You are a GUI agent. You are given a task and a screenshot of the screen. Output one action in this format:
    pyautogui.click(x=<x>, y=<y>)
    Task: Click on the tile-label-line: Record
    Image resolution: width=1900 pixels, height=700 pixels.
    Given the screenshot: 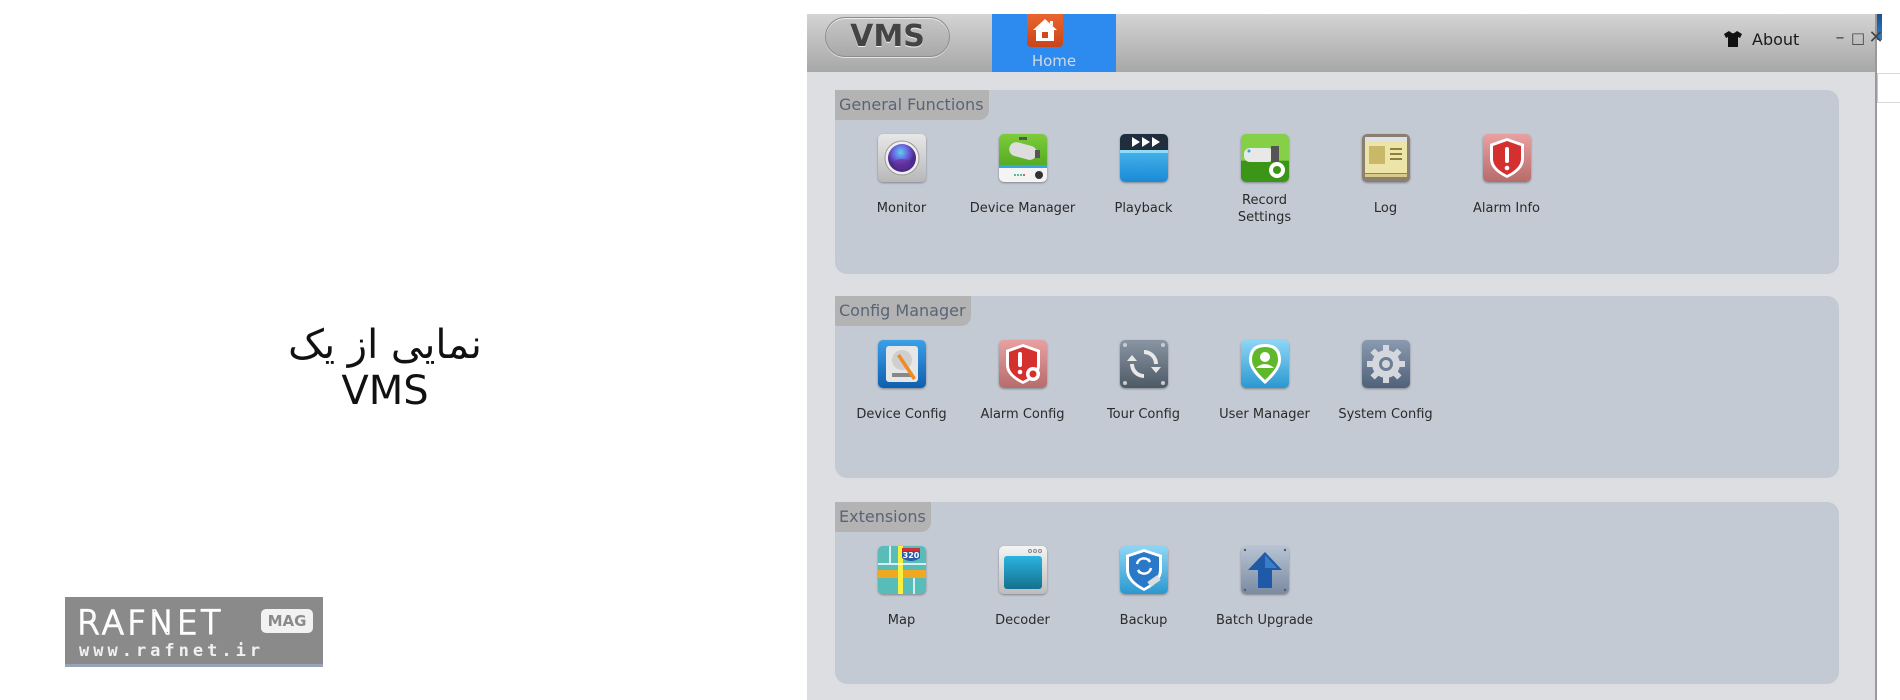 What is the action you would take?
    pyautogui.click(x=1264, y=200)
    